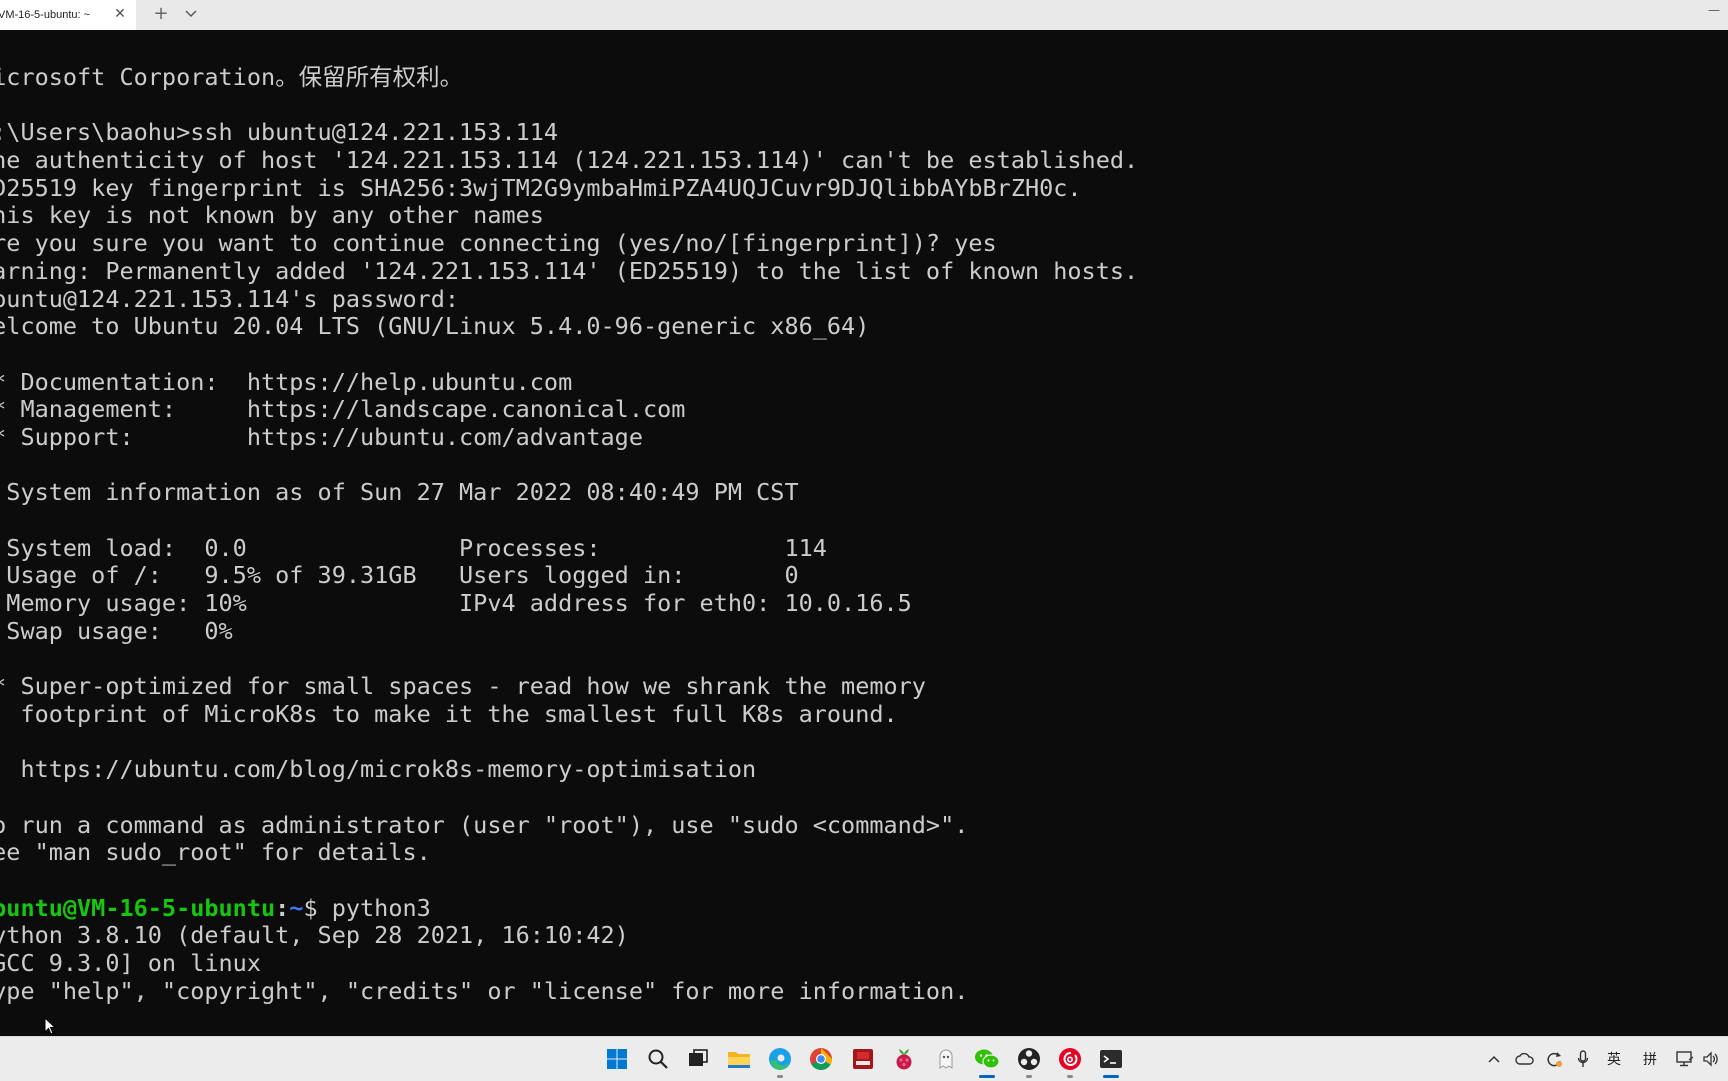 The height and width of the screenshot is (1081, 1728). What do you see at coordinates (1525, 1059) in the screenshot?
I see `cloud-icon` at bounding box center [1525, 1059].